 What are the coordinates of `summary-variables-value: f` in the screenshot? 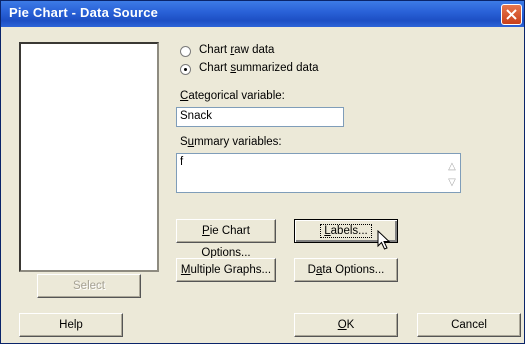 It's located at (182, 162).